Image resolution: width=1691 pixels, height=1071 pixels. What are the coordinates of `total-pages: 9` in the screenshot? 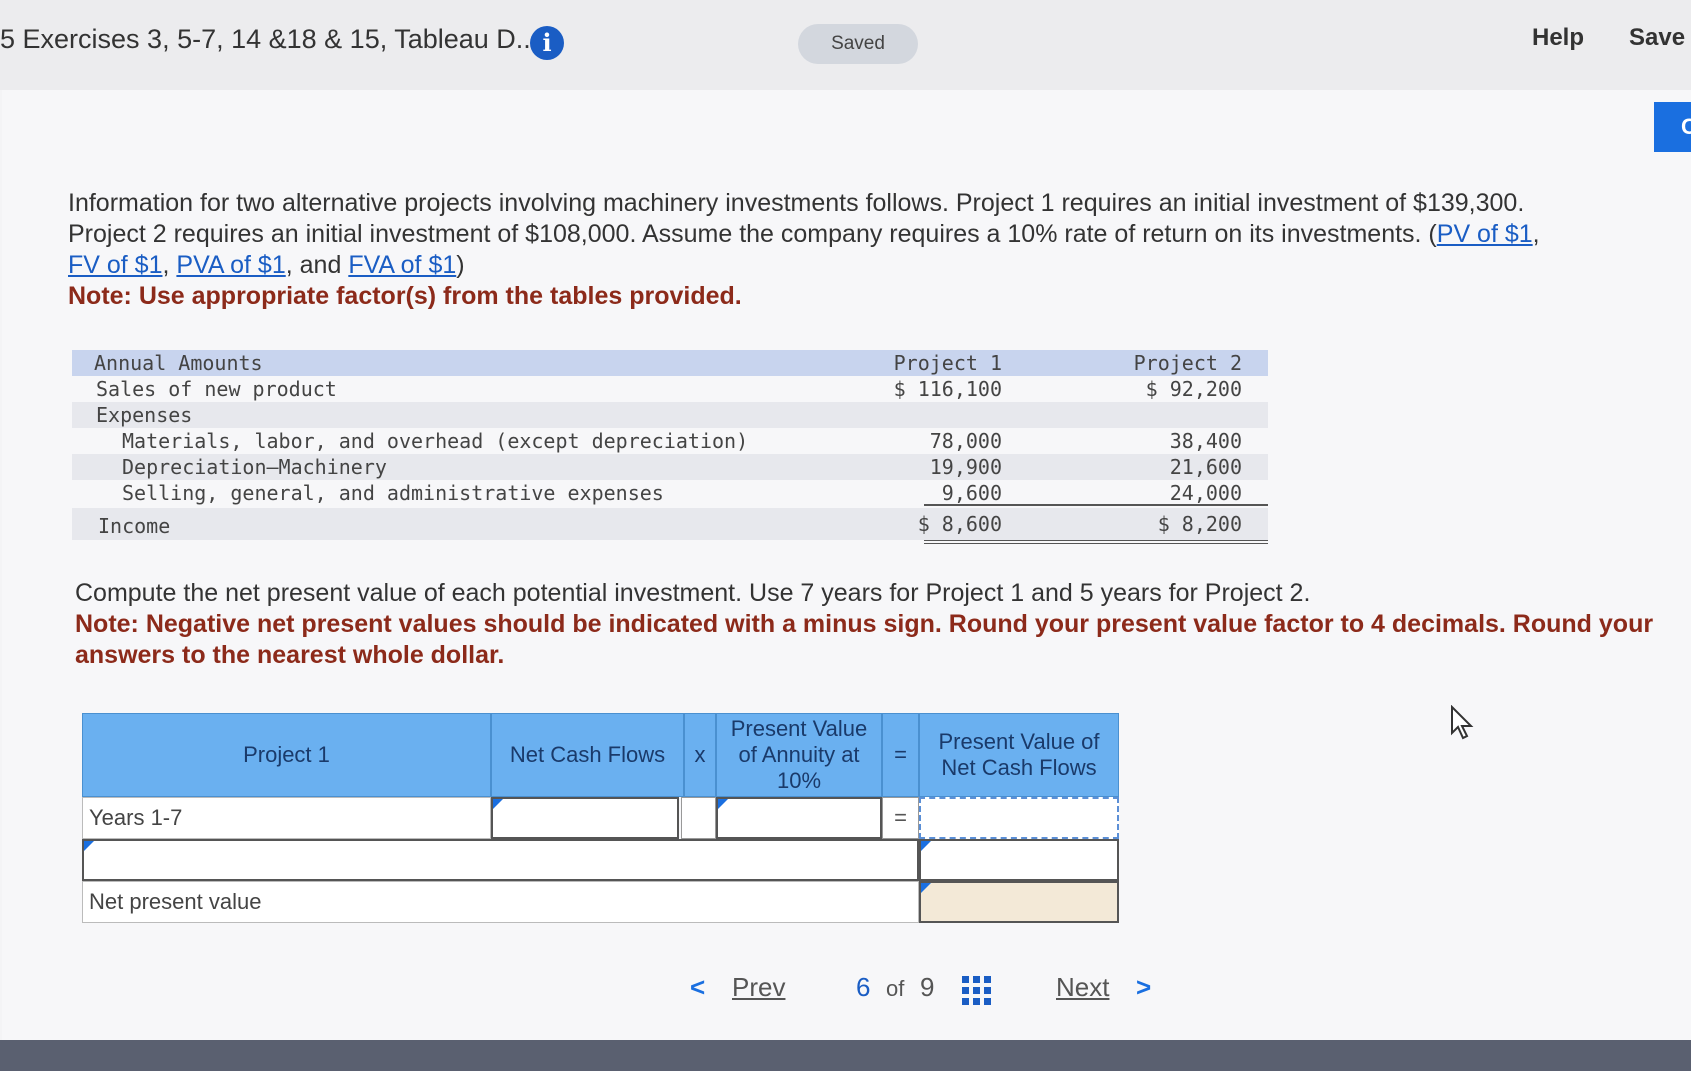 It's located at (927, 987).